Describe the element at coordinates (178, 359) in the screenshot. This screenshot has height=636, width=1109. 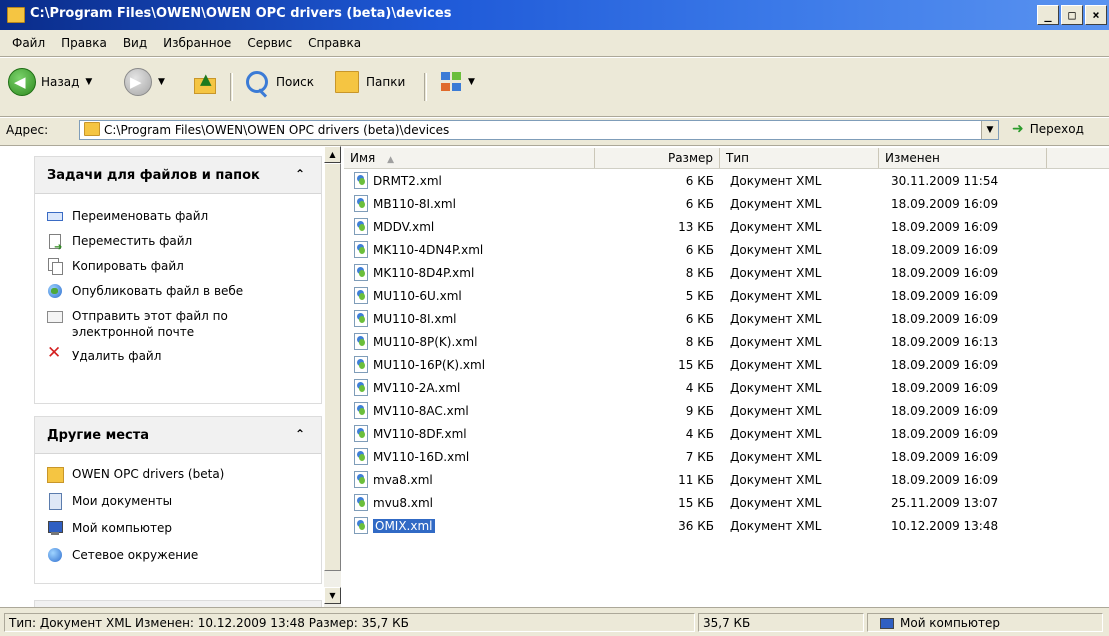
I see `task-delete: ✕ Удалить файл` at that location.